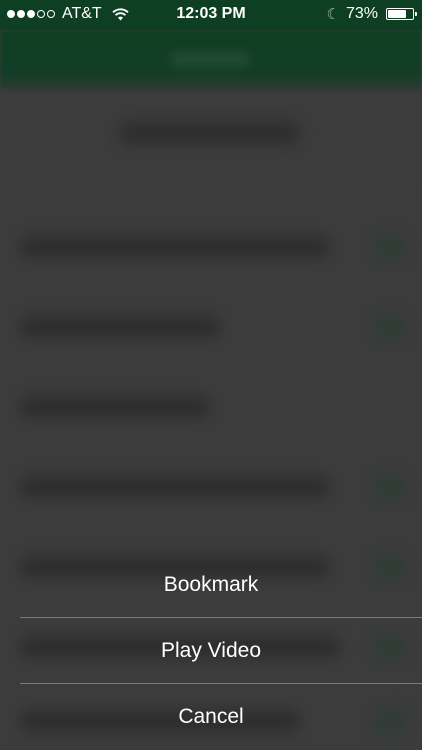 This screenshot has height=750, width=422. What do you see at coordinates (211, 717) in the screenshot?
I see `cancel-button: Cancel` at bounding box center [211, 717].